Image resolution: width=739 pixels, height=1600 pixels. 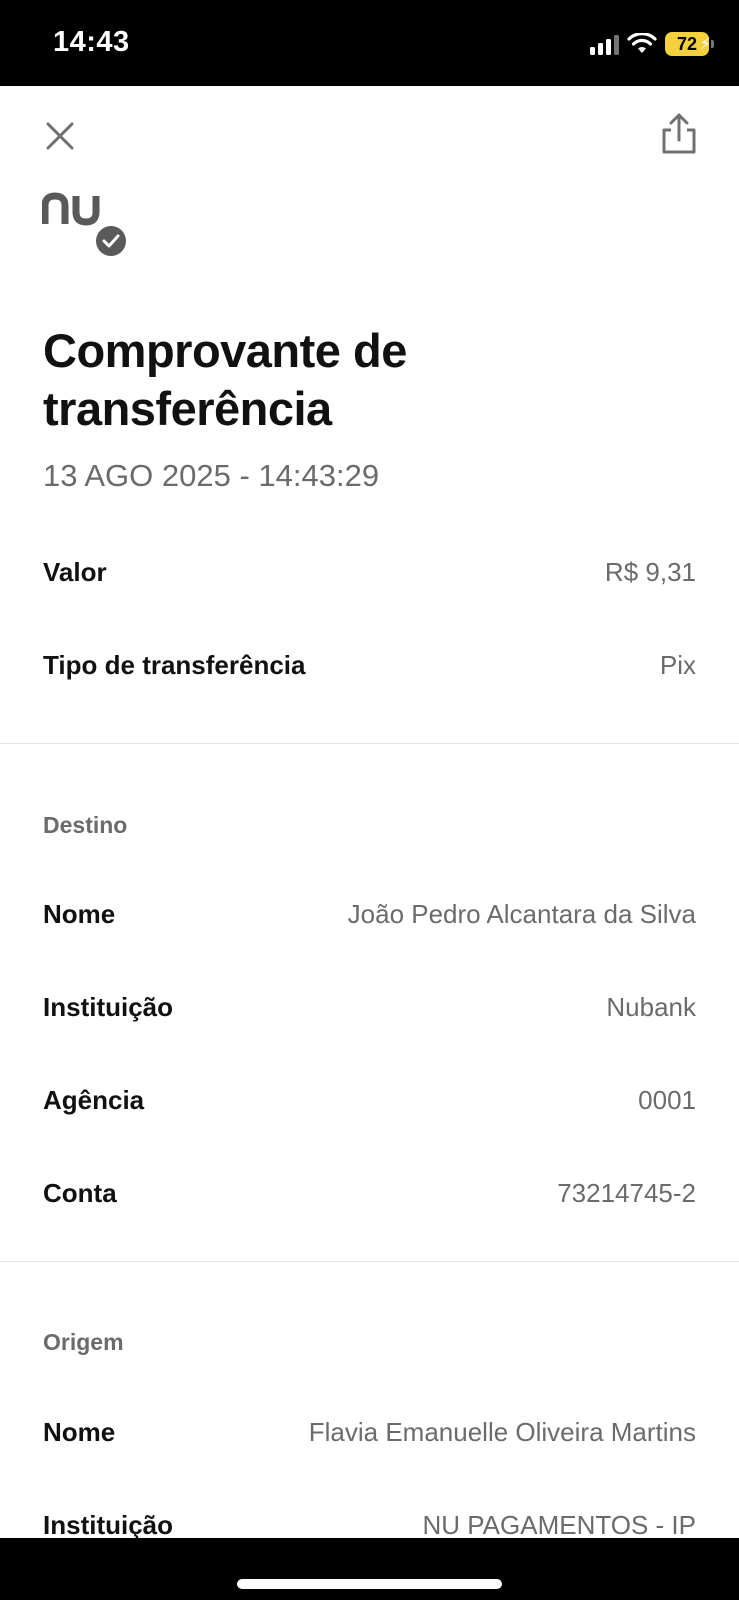 What do you see at coordinates (626, 1192) in the screenshot?
I see `row-value: 73214745-2` at bounding box center [626, 1192].